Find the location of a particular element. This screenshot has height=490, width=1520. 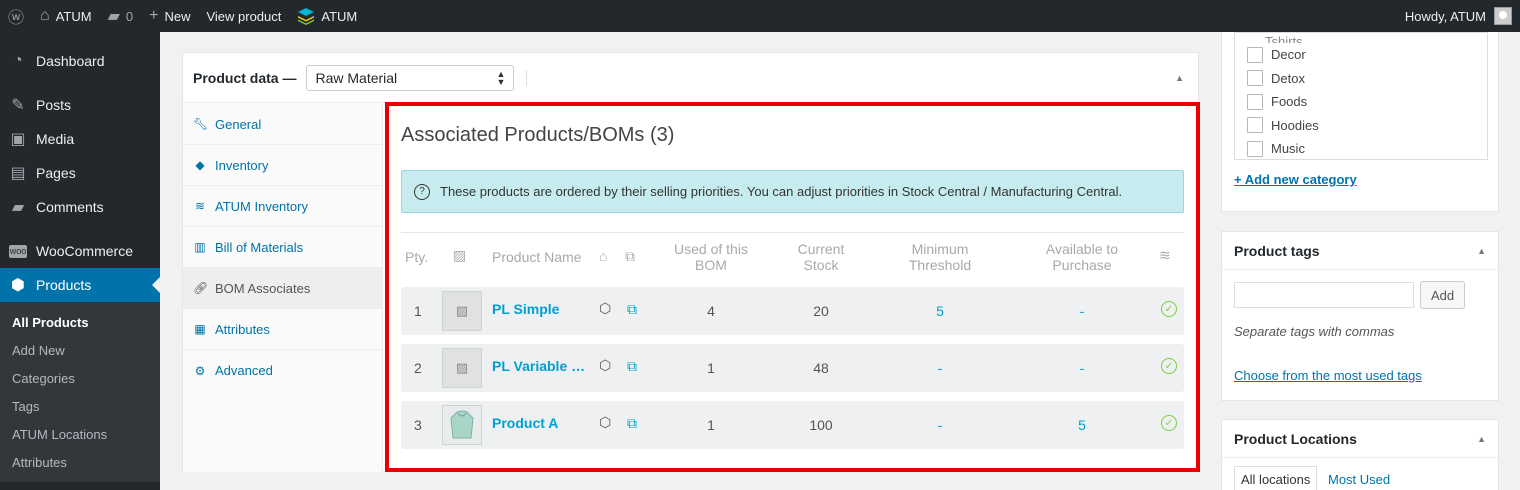

tab-bom-associates: 🔗︎ BOM Associates is located at coordinates (282, 288).